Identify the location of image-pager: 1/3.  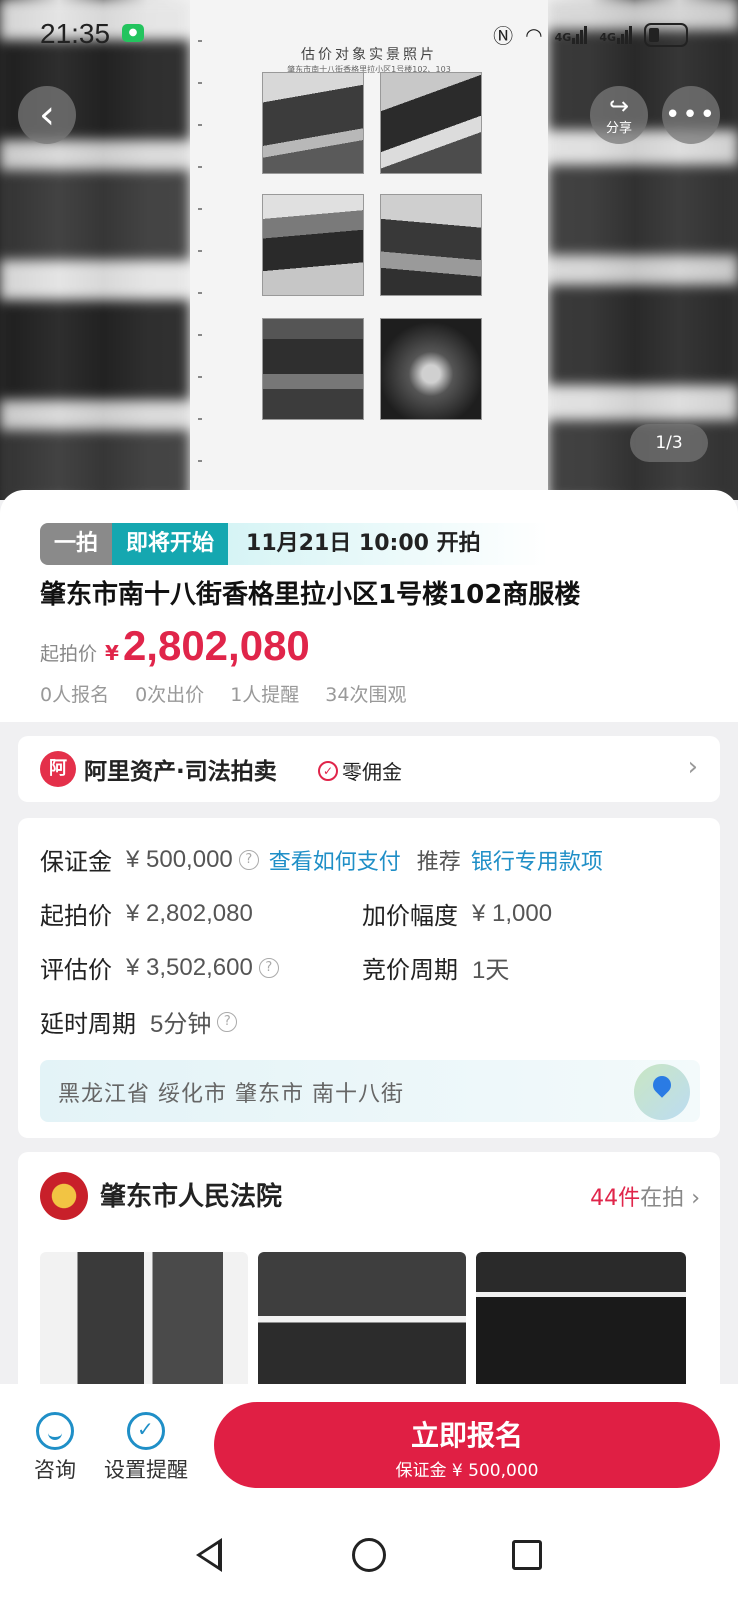
(669, 443).